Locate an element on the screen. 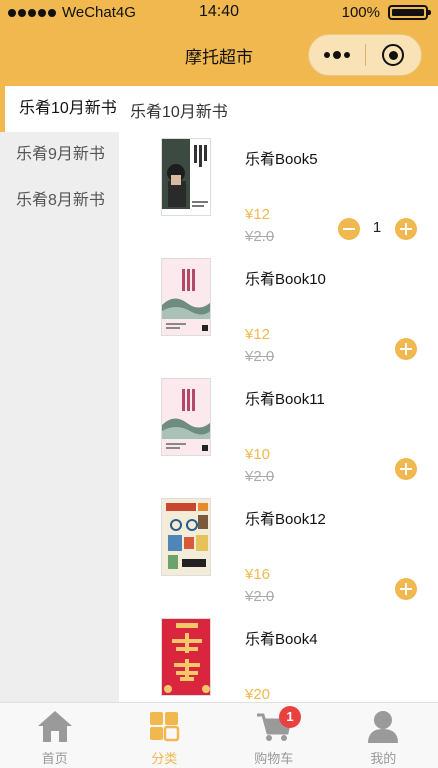  cart-badge: 1 is located at coordinates (290, 717).